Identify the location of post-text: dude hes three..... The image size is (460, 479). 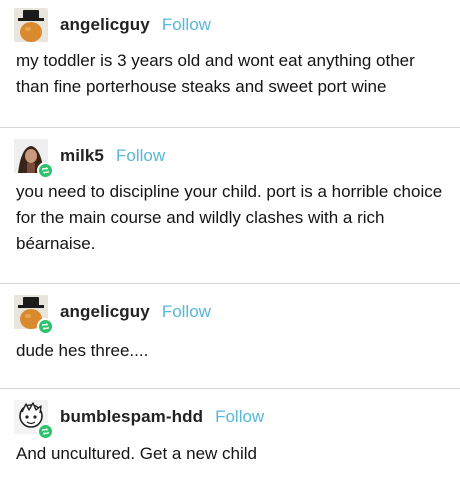
(82, 350).